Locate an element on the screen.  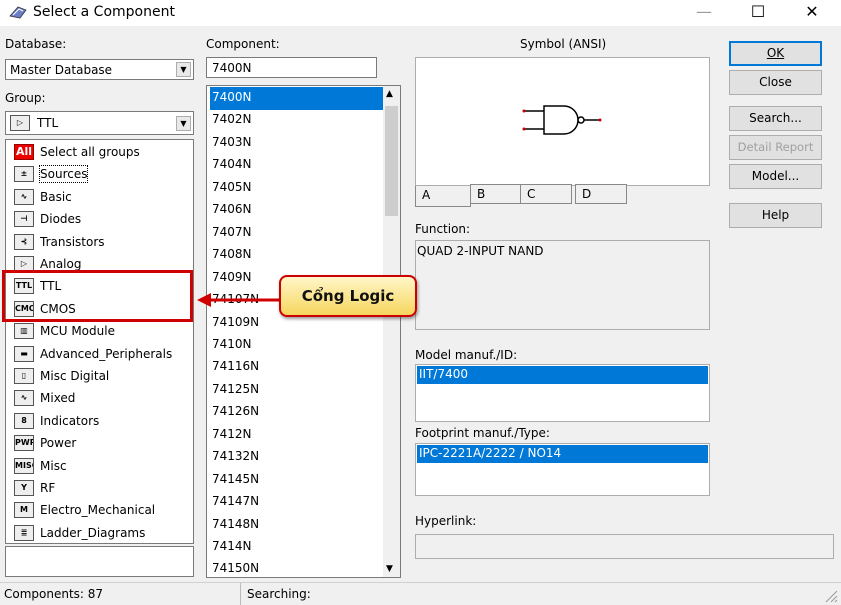
motor-icon: M is located at coordinates (24, 510).